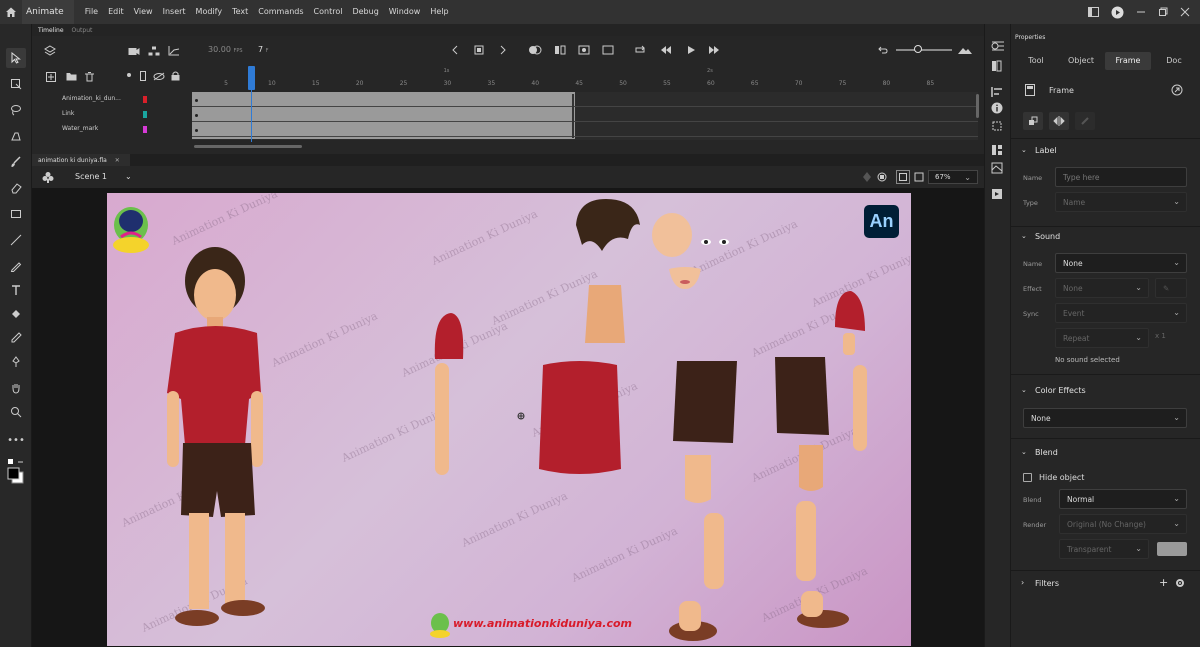 The image size is (1200, 647). What do you see at coordinates (16, 290) in the screenshot?
I see `text-tool-icon` at bounding box center [16, 290].